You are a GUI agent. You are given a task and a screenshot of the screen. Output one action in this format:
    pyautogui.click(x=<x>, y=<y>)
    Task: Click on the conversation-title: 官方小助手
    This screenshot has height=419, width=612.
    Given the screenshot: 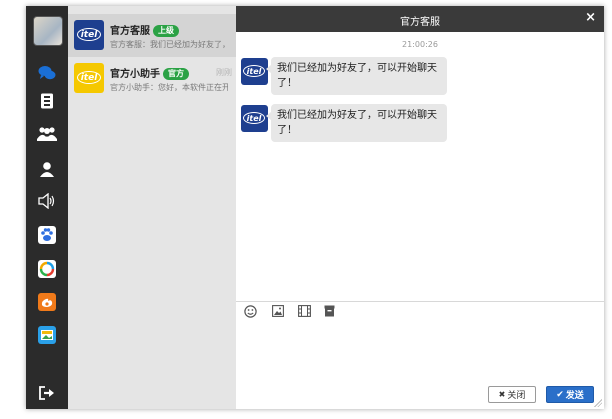 What is the action you would take?
    pyautogui.click(x=135, y=74)
    